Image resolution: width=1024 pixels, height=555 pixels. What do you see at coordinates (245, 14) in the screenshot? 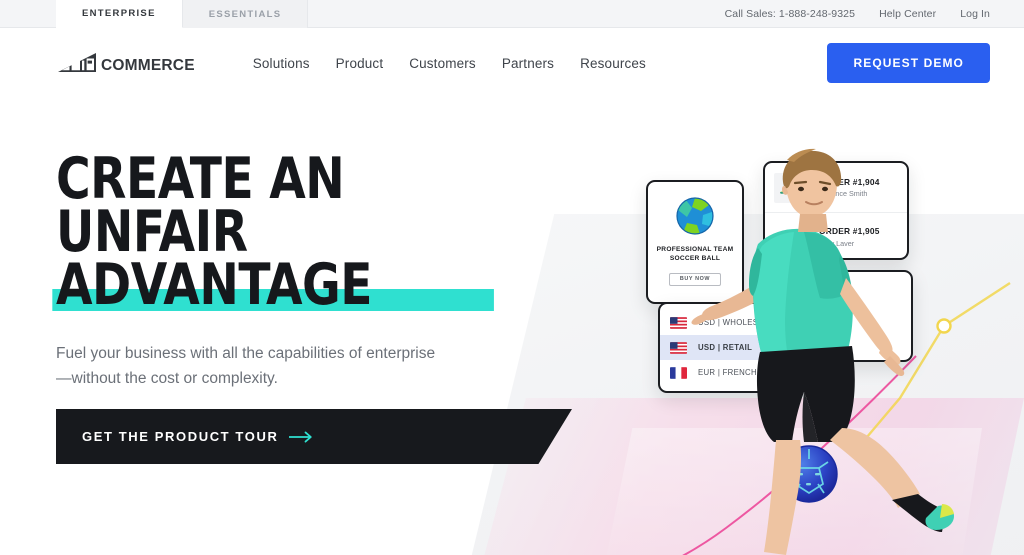
I see `tab-essentials: ESSENTIALS` at bounding box center [245, 14].